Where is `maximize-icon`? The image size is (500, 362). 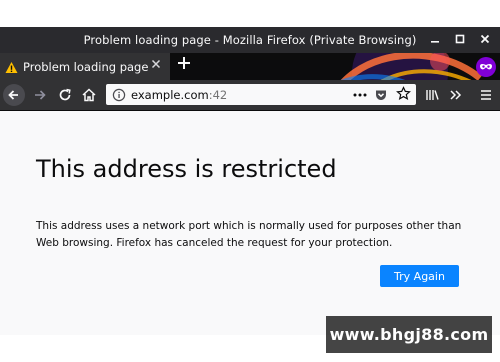 maximize-icon is located at coordinates (460, 39).